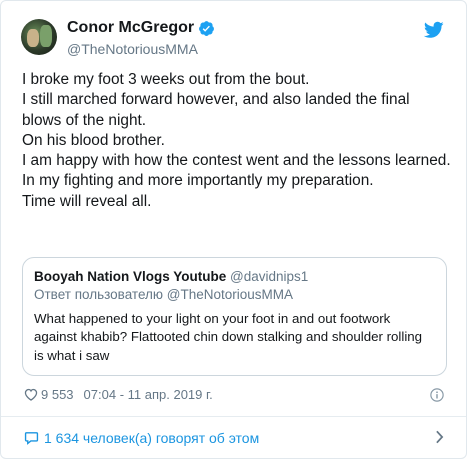 This screenshot has width=467, height=459. Describe the element at coordinates (132, 49) in the screenshot. I see `author-handle: @TheNotoriousMMA` at that location.